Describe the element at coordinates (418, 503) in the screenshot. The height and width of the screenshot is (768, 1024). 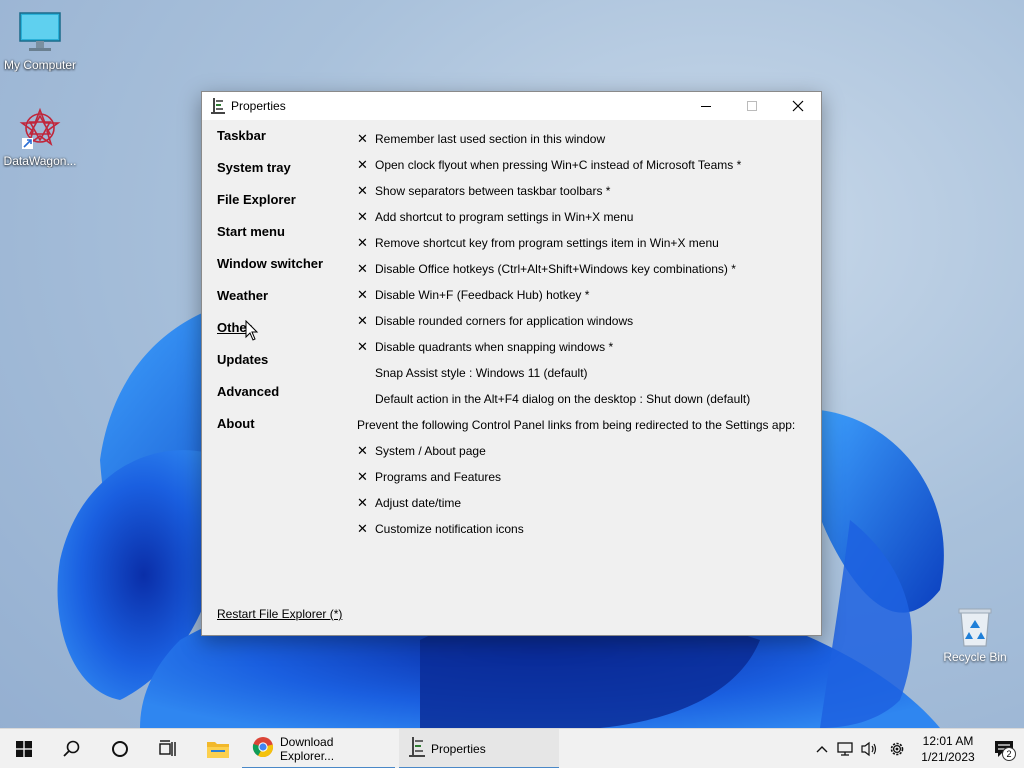
I see `option-label: Adjust date/time` at that location.